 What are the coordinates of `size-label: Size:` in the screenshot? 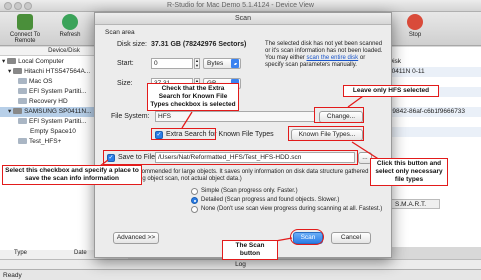 It's located at (125, 83).